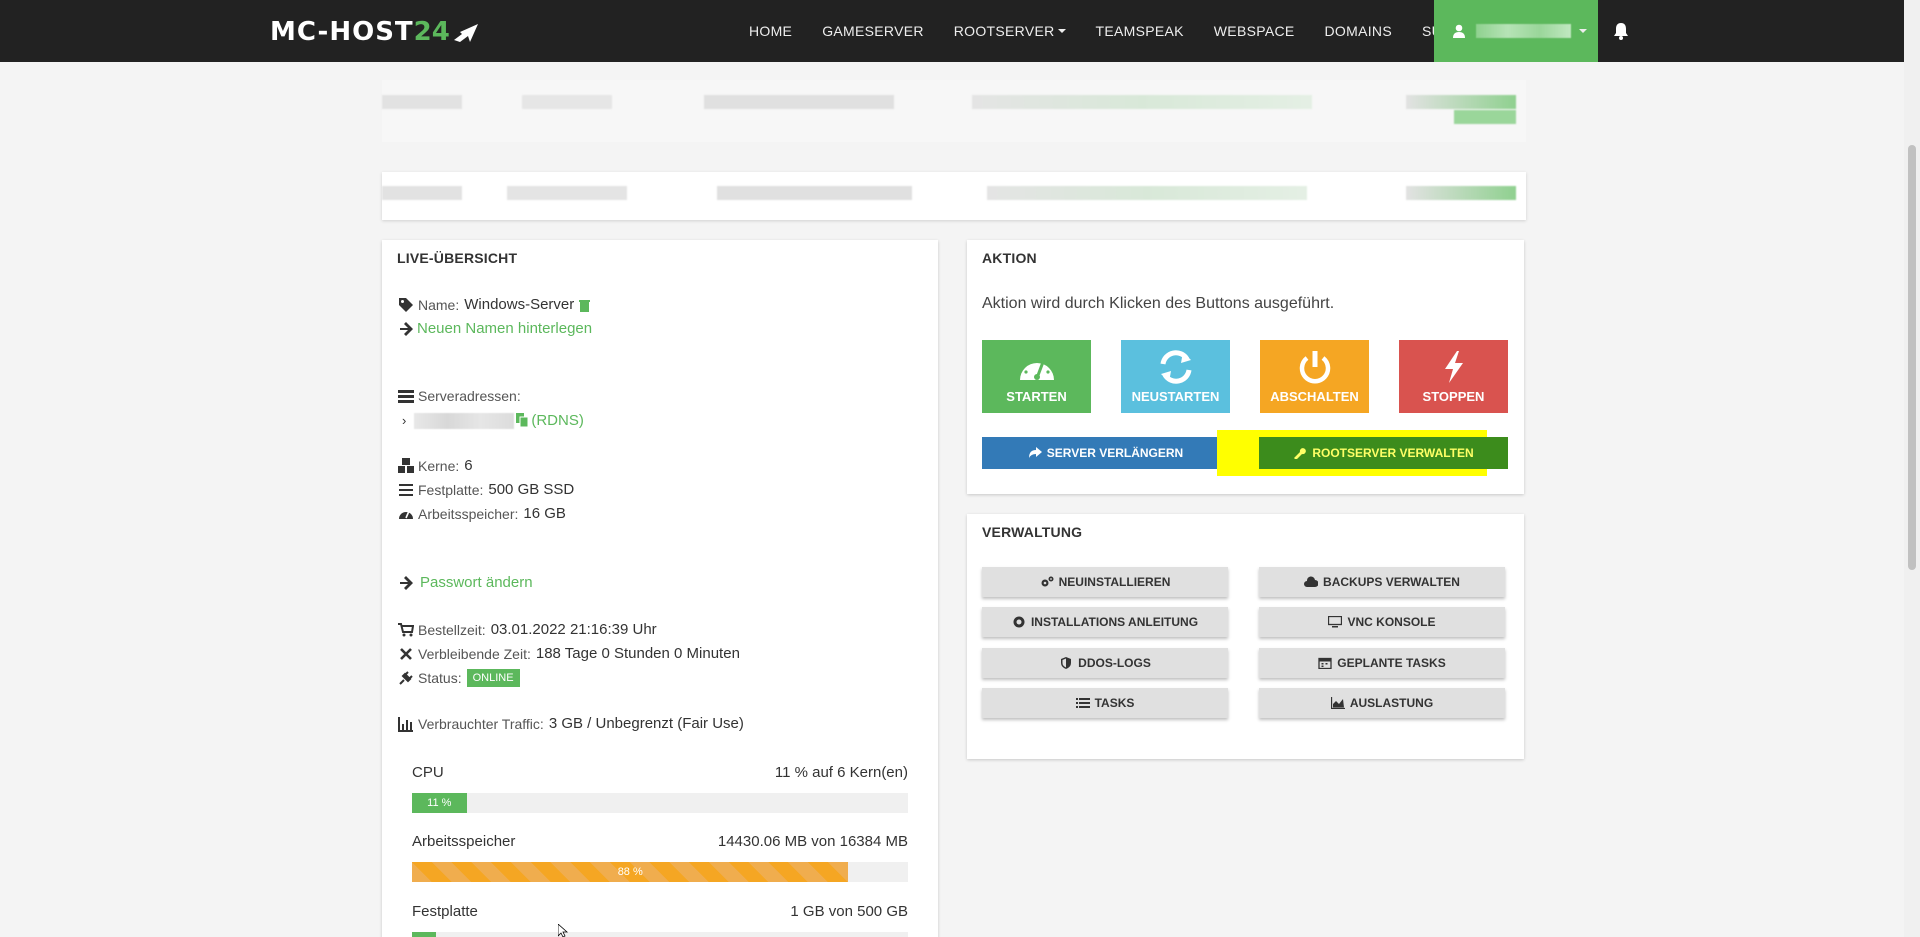  Describe the element at coordinates (1314, 376) in the screenshot. I see `shutdown-button: ABSCHALTEN` at that location.